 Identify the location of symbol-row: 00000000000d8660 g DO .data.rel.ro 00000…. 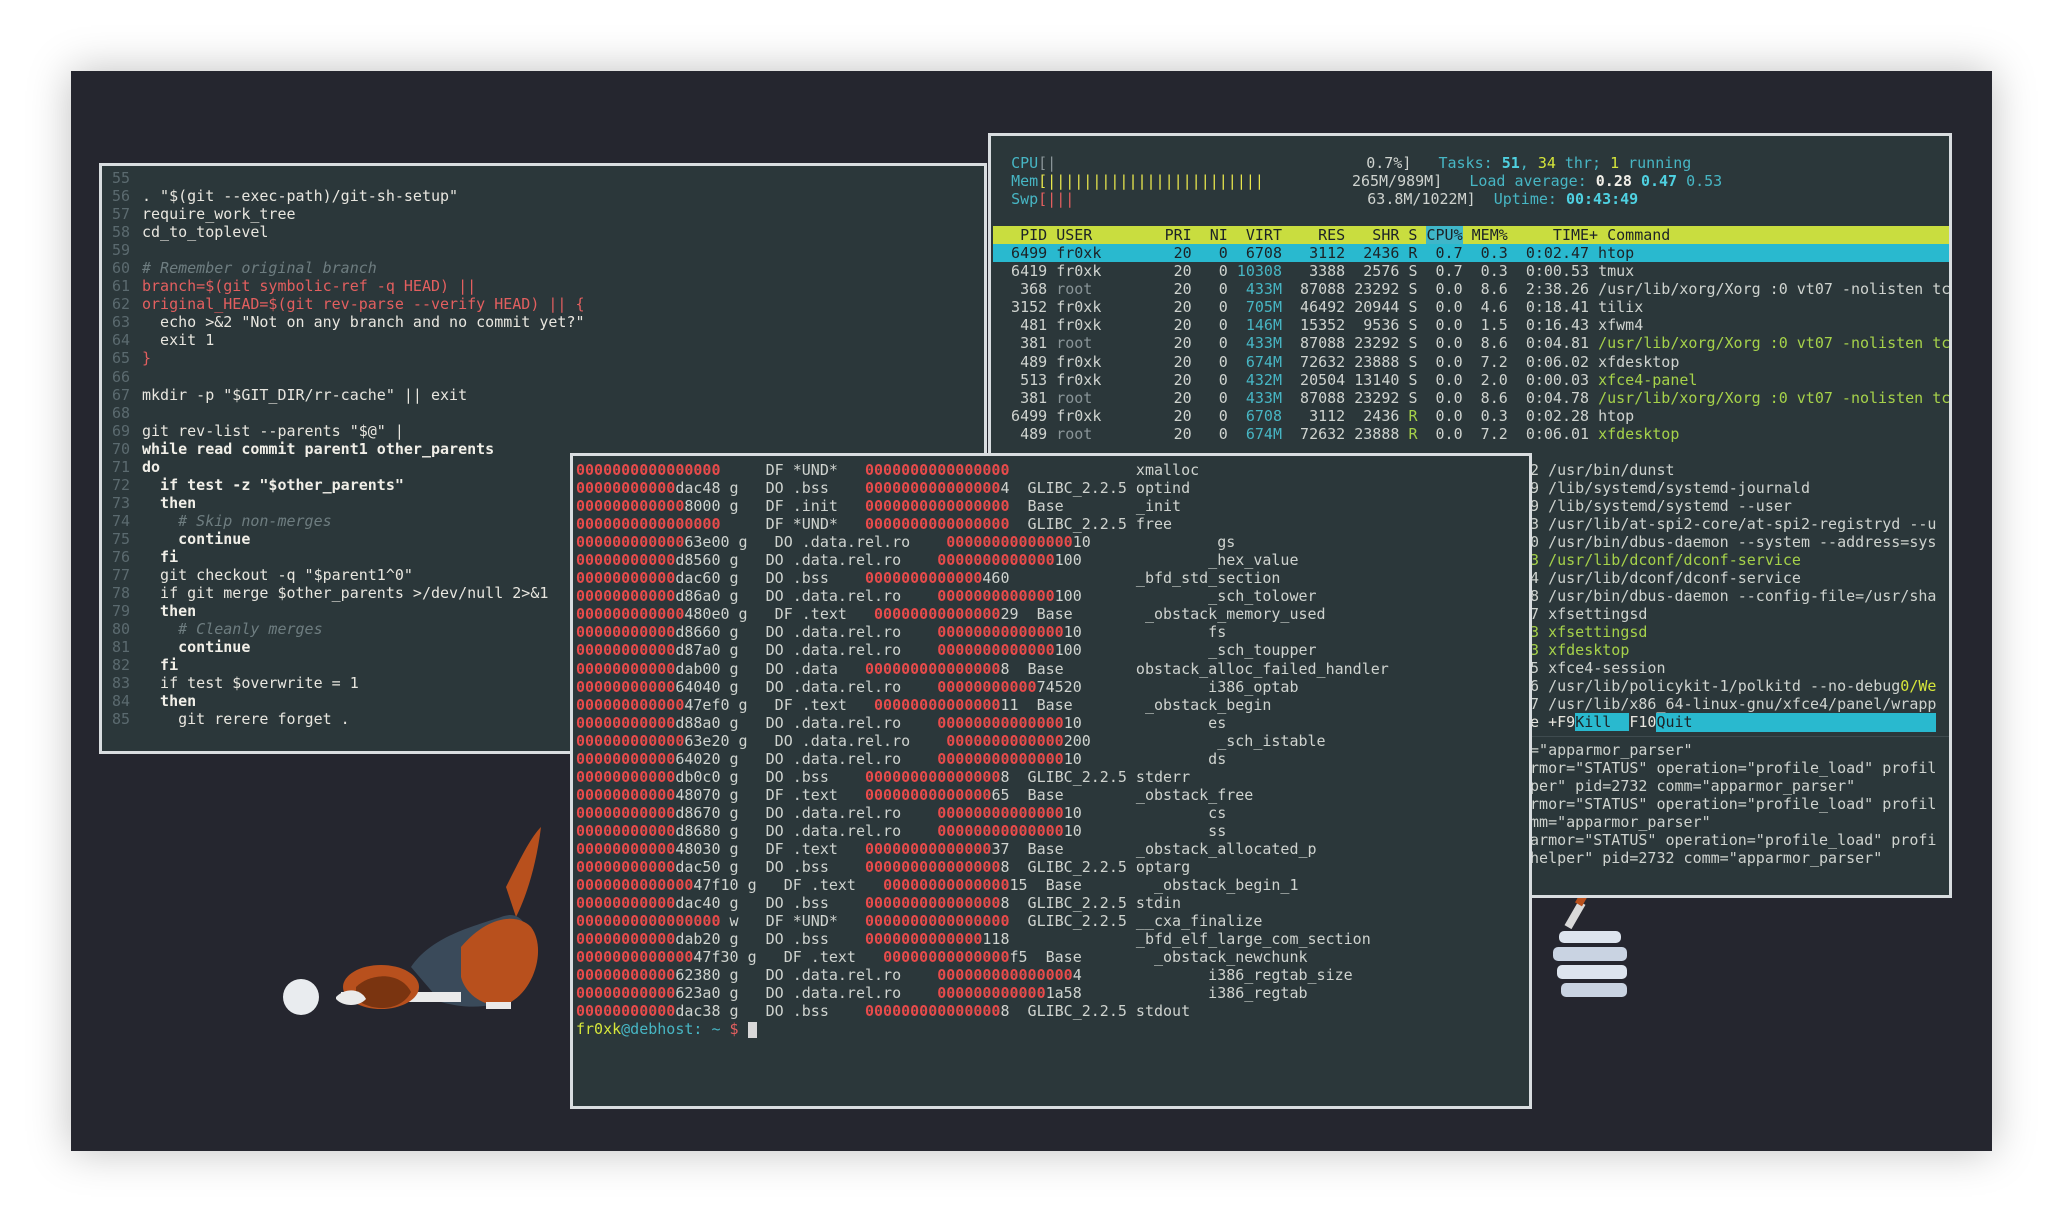
(901, 632).